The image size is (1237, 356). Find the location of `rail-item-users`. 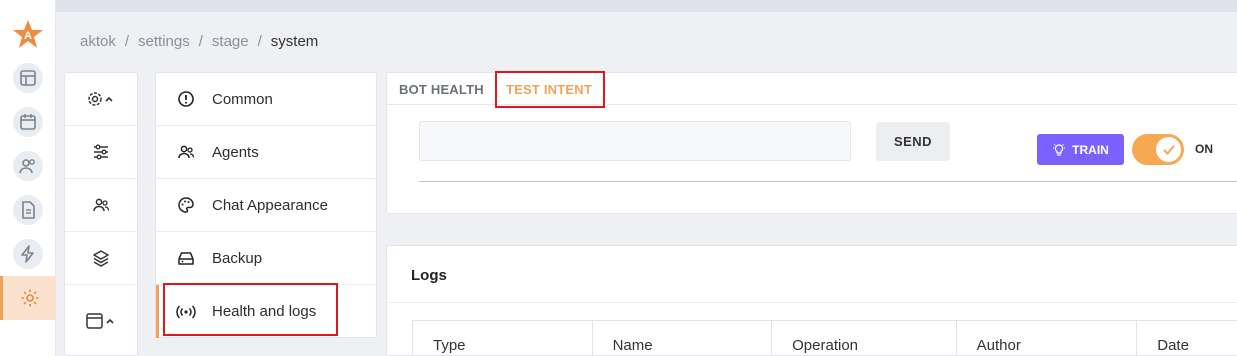

rail-item-users is located at coordinates (28, 166).